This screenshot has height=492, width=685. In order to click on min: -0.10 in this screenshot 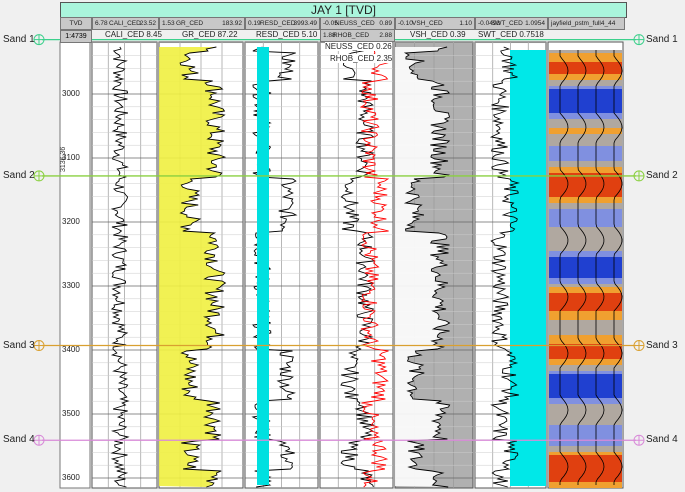, I will do `click(405, 23)`.